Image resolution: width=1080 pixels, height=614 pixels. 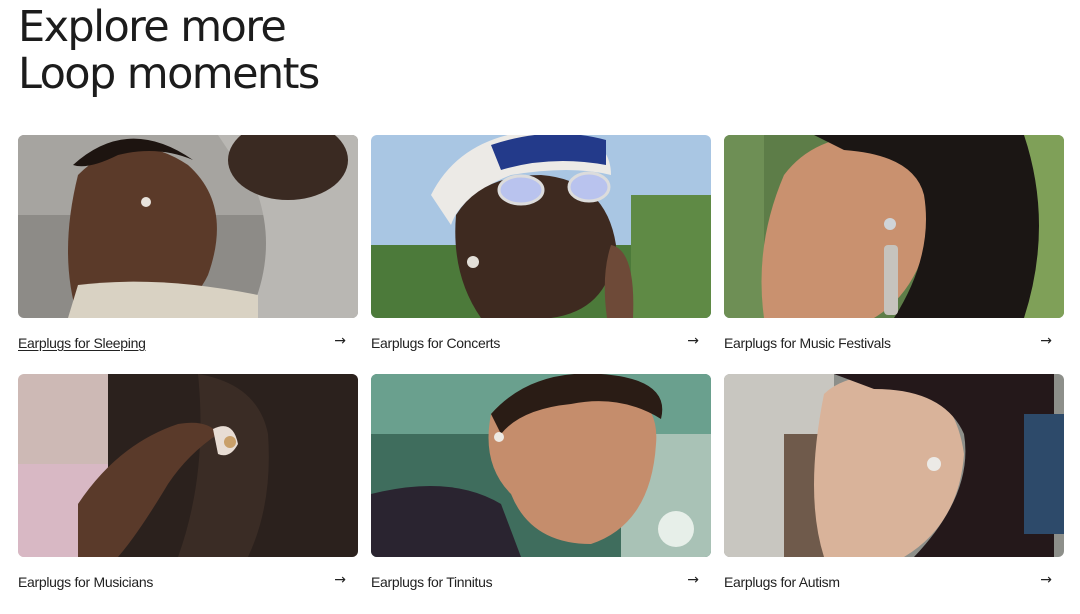 I want to click on card-earplugs-concerts: Earplugs for Concerts →, so click(x=541, y=246).